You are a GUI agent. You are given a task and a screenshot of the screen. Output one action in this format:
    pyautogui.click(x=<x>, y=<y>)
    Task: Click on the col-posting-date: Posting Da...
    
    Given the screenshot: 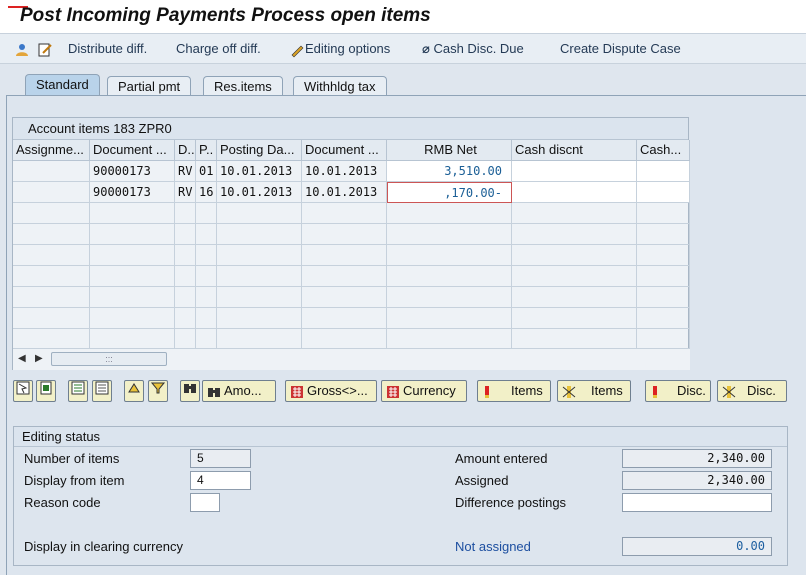 What is the action you would take?
    pyautogui.click(x=259, y=150)
    